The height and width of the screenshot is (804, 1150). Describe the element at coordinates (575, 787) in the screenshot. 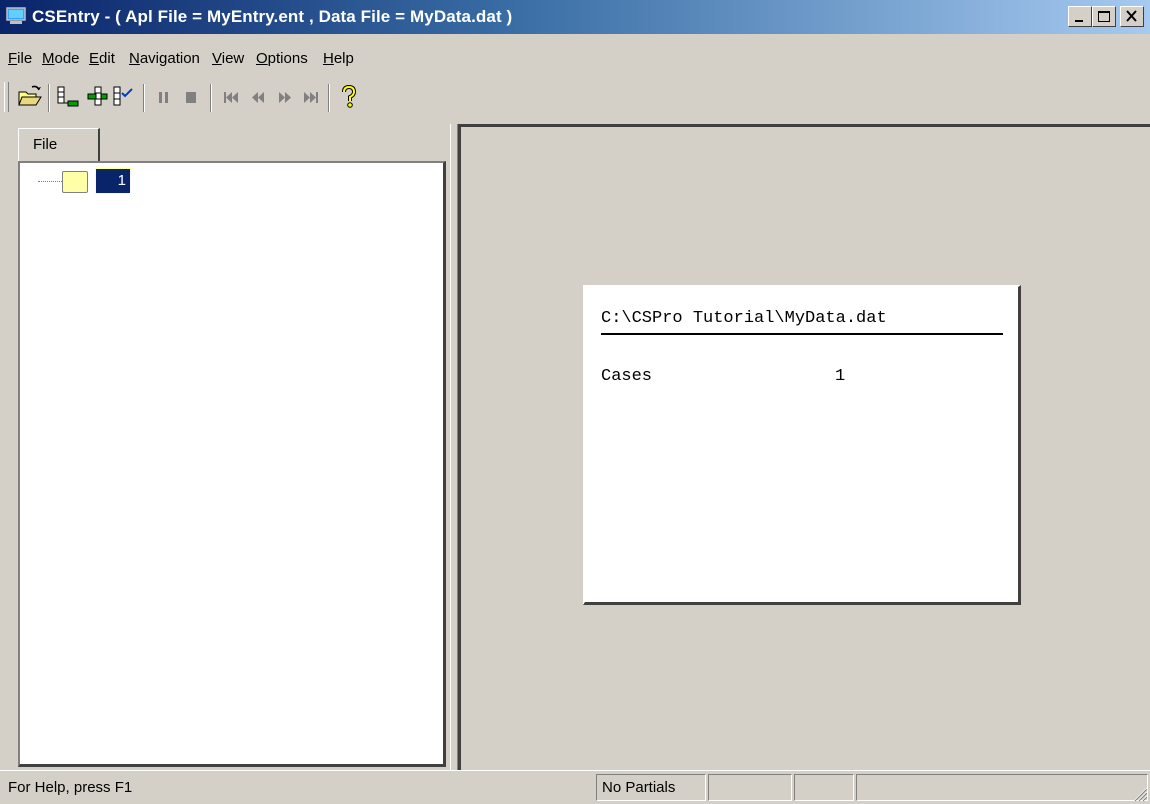

I see `status-bar: For Help, press F1 No Partials` at that location.